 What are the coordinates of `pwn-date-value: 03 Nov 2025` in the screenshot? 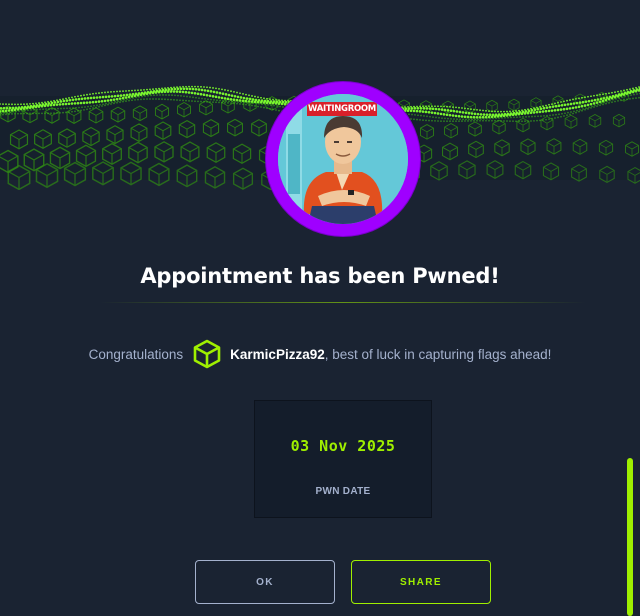 It's located at (343, 446).